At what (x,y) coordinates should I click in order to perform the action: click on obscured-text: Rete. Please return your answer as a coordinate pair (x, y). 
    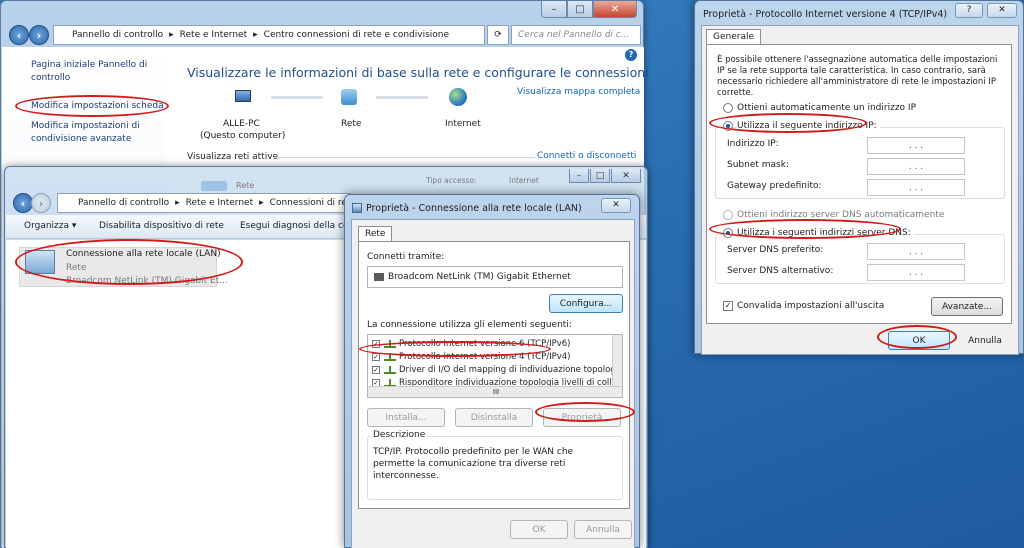
    Looking at the image, I should click on (245, 185).